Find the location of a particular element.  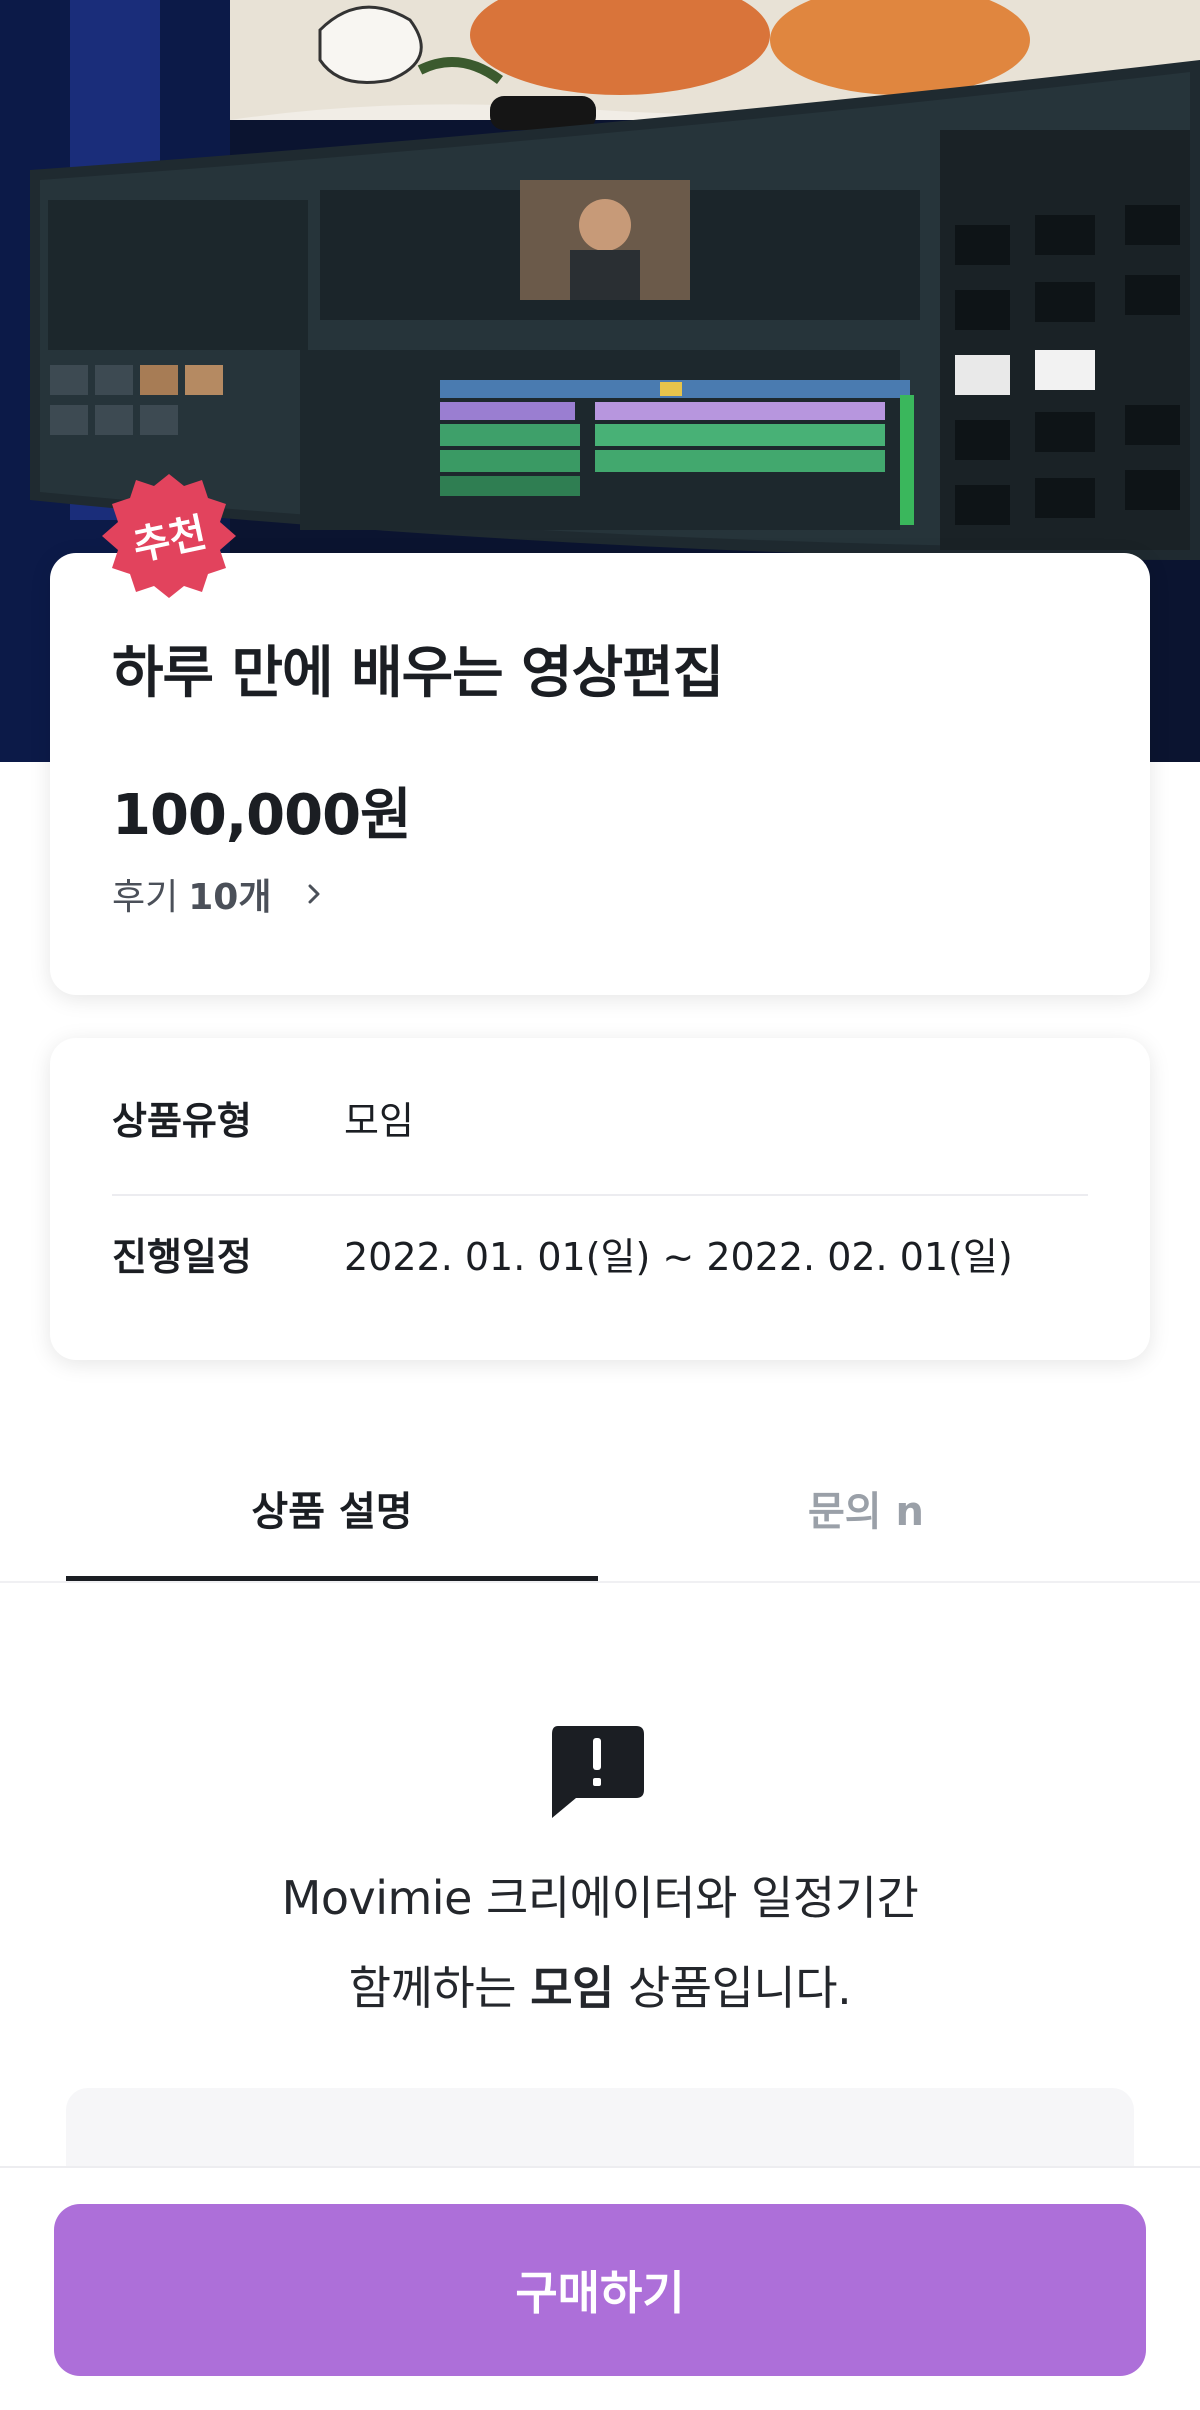

chevron-right-icon is located at coordinates (314, 894).